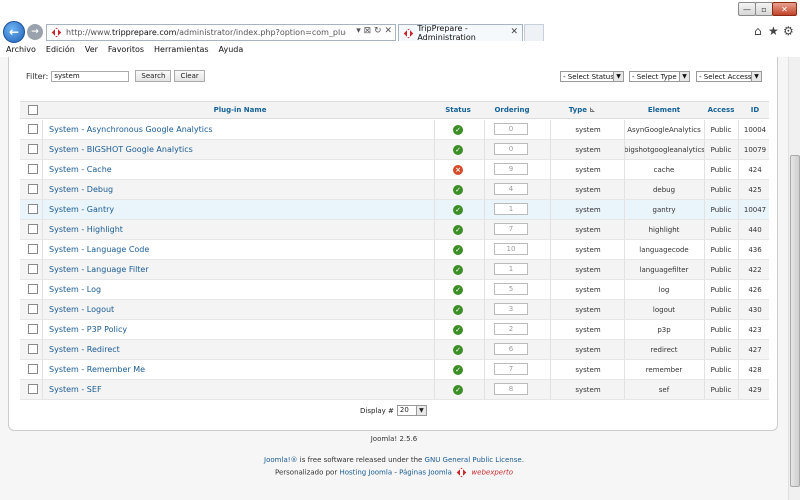 The image size is (800, 500). I want to click on clear-button: Clear, so click(189, 76).